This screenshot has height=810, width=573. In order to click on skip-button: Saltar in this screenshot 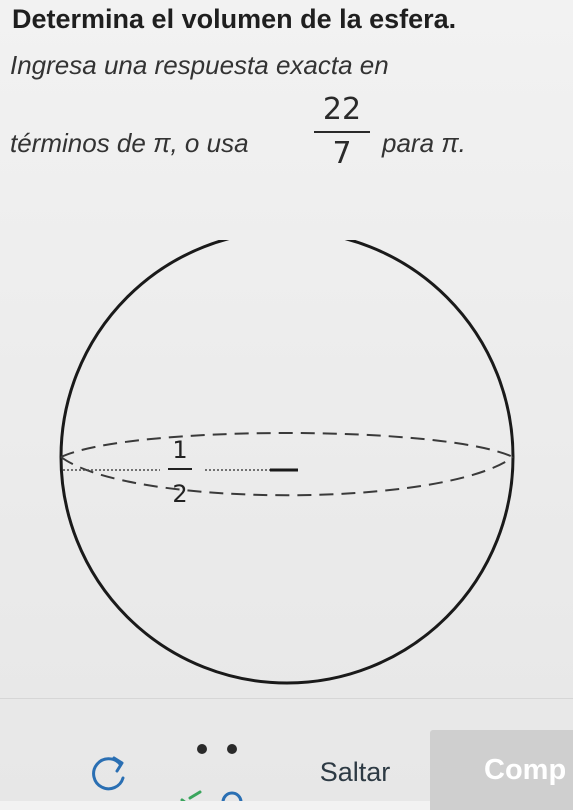, I will do `click(355, 772)`.